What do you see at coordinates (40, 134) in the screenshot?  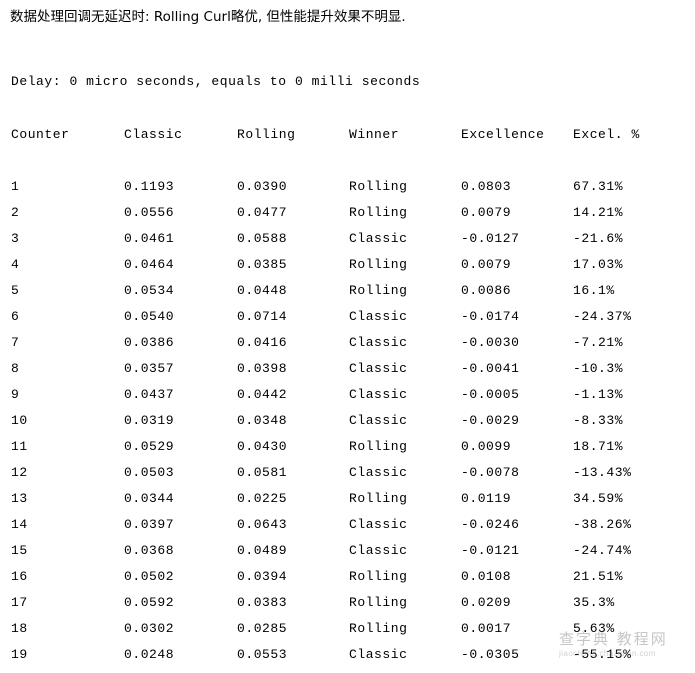 I see `column-header-counter: Counter` at bounding box center [40, 134].